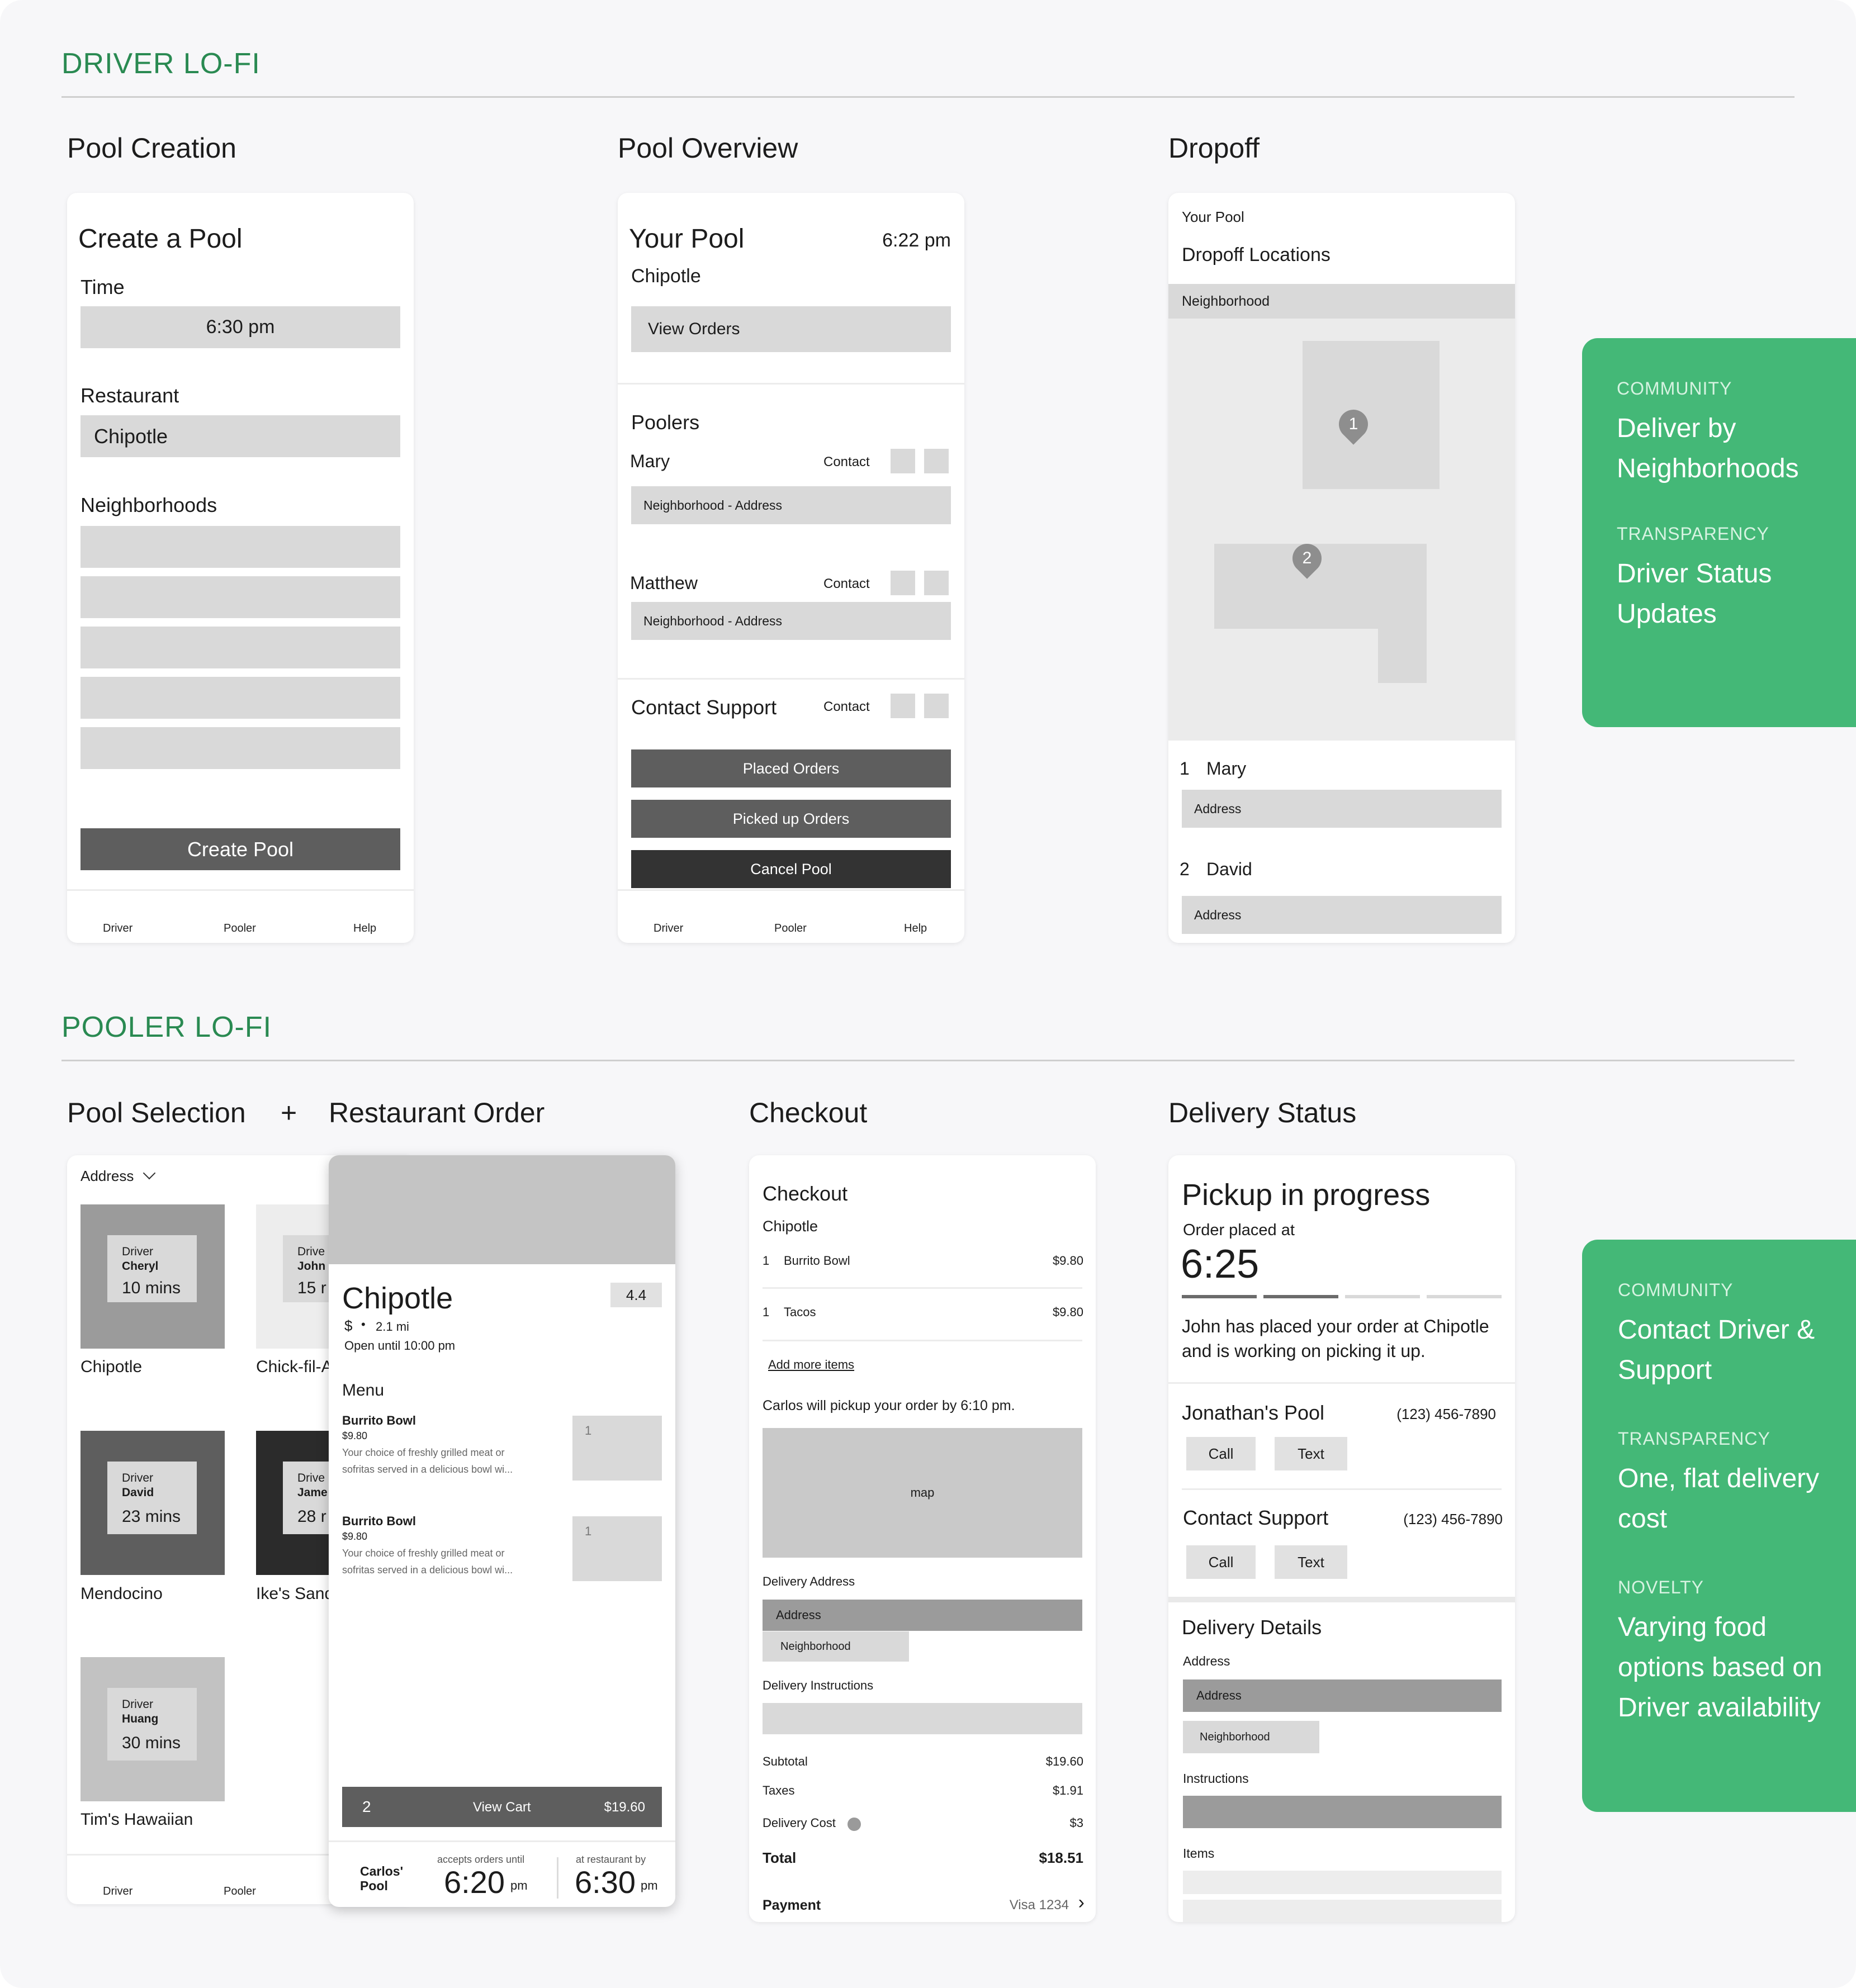 The image size is (1856, 1988). I want to click on pooler-address-field: Neighborhood - Address, so click(791, 505).